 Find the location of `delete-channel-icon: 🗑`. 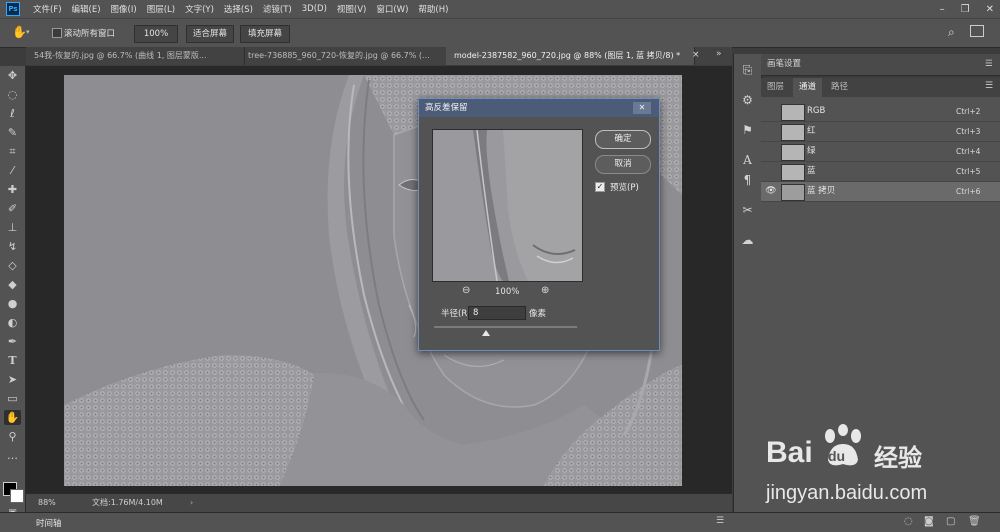

delete-channel-icon: 🗑 is located at coordinates (974, 521).